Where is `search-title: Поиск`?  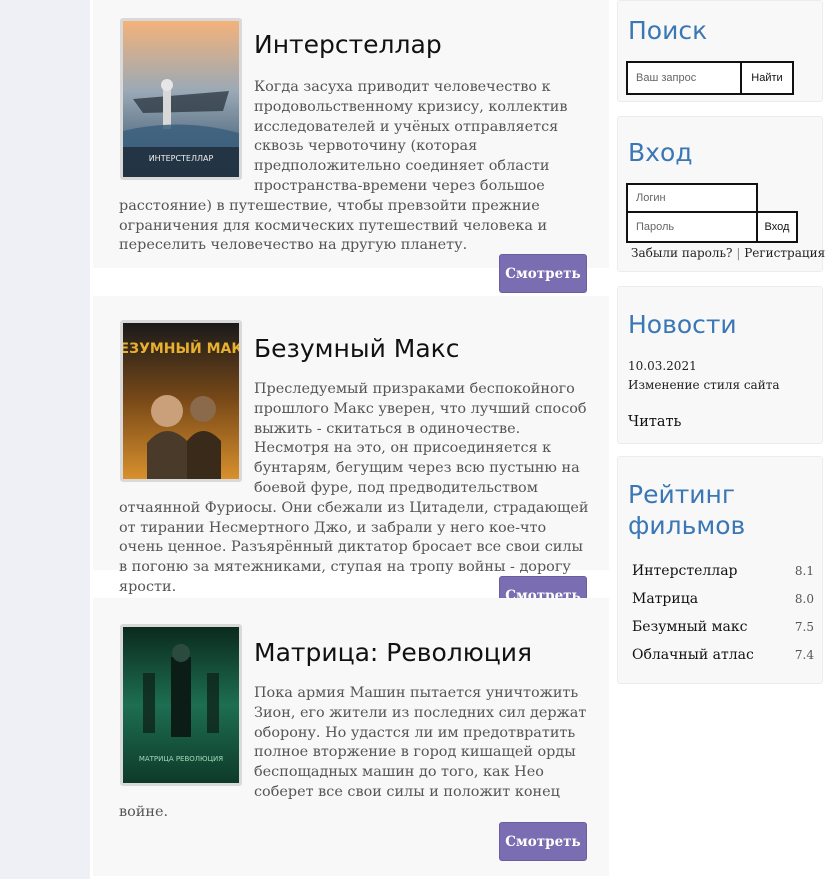 search-title: Поиск is located at coordinates (668, 30).